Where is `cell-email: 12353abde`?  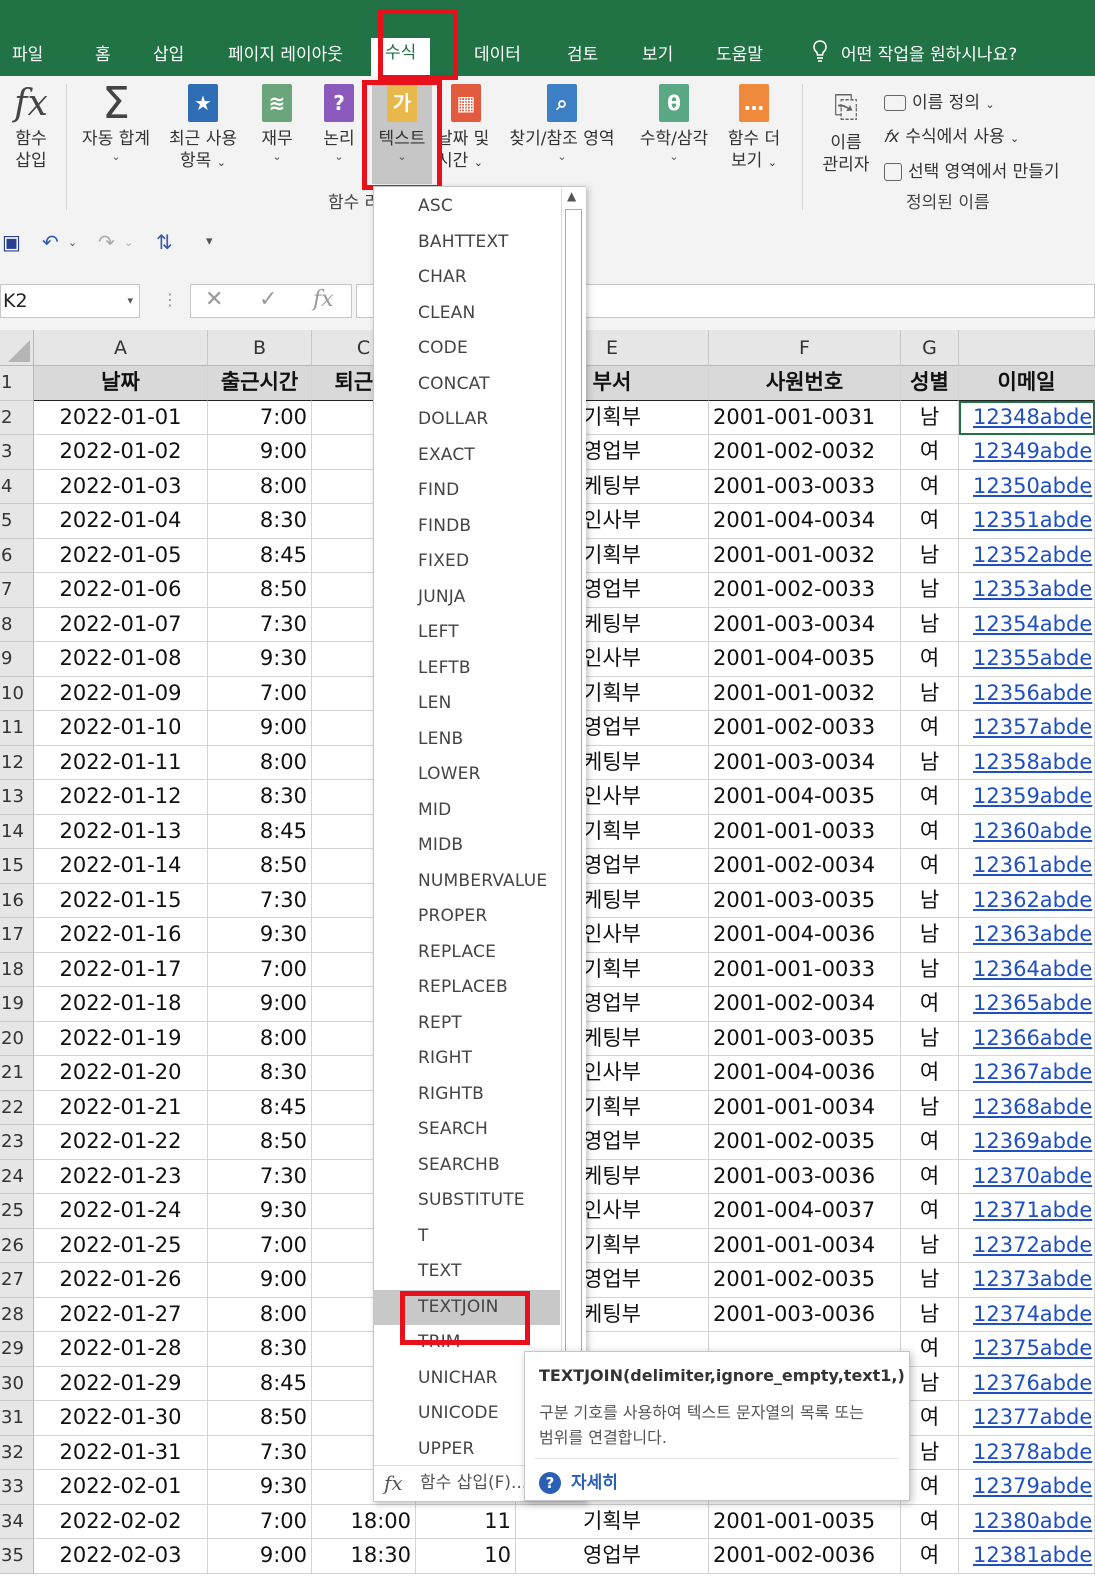 cell-email: 12353abde is located at coordinates (1027, 590).